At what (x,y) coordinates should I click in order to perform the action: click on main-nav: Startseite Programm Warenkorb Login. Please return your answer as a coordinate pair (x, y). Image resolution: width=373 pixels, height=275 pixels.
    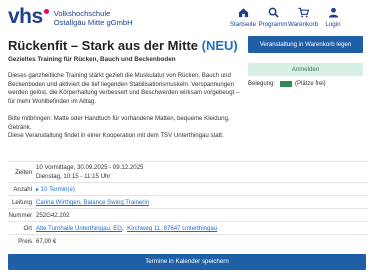
    Looking at the image, I should click on (288, 17).